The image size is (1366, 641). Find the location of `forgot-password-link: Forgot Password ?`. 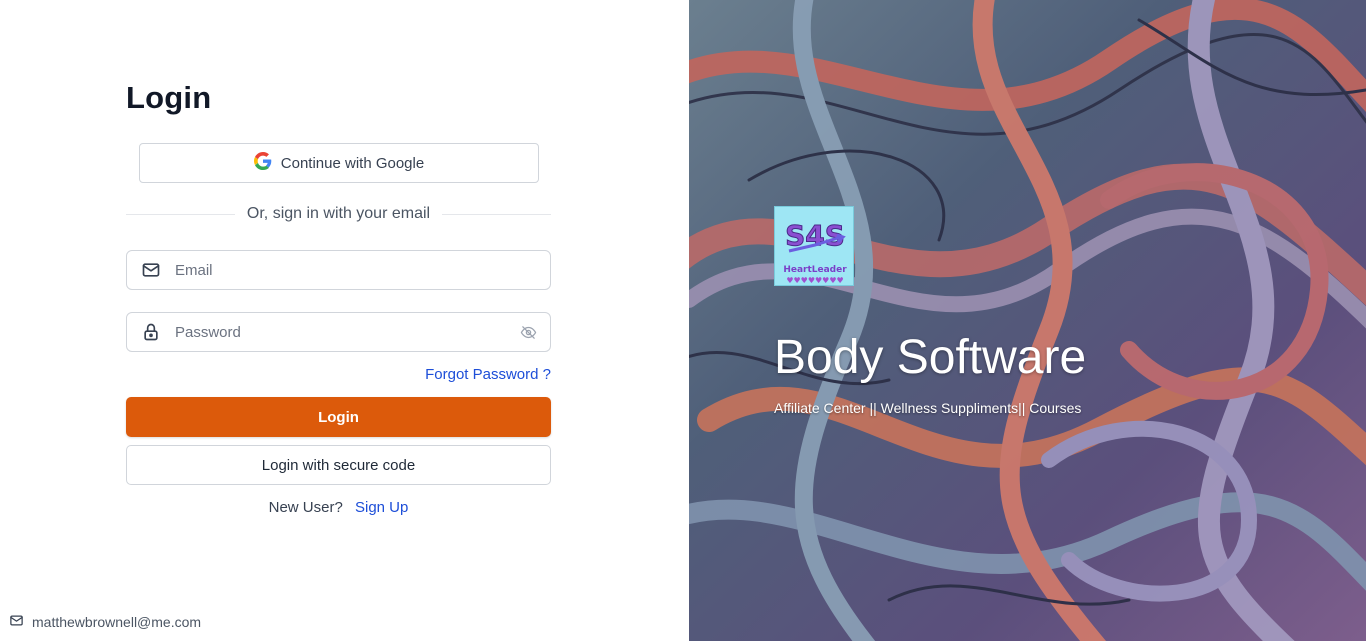

forgot-password-link: Forgot Password ? is located at coordinates (488, 374).